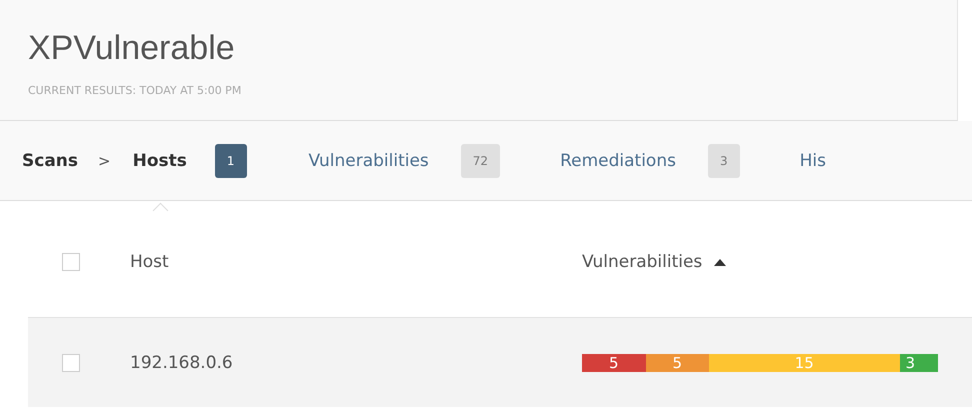  Describe the element at coordinates (189, 161) in the screenshot. I see `tab: Hosts 1` at that location.